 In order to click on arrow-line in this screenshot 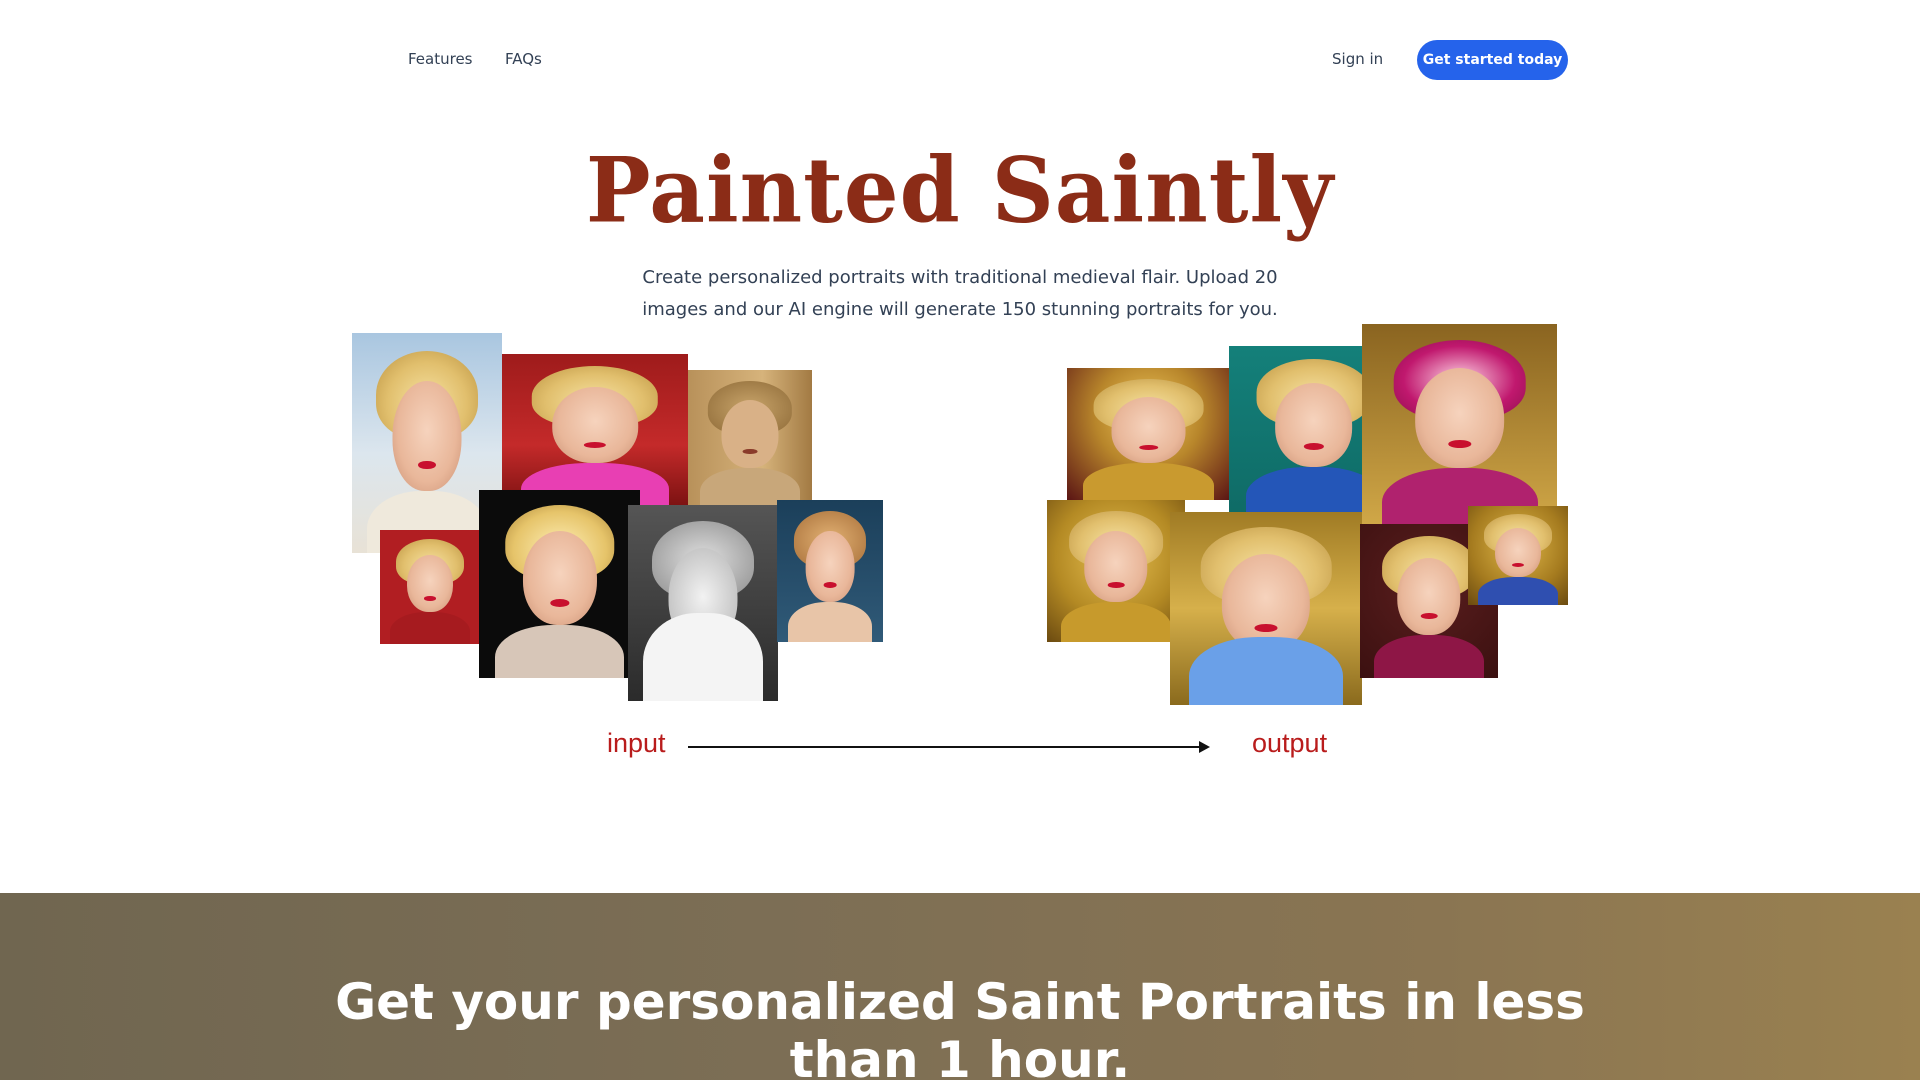, I will do `click(945, 747)`.